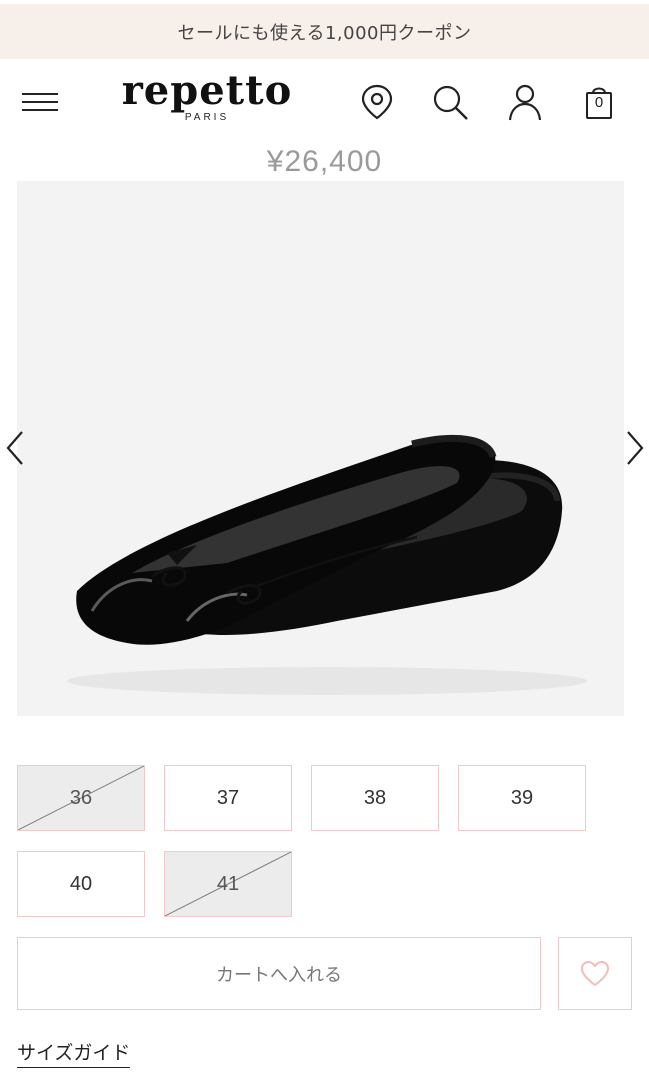 This screenshot has height=1080, width=649. I want to click on brand-logo: repetto PARIS, so click(207, 100).